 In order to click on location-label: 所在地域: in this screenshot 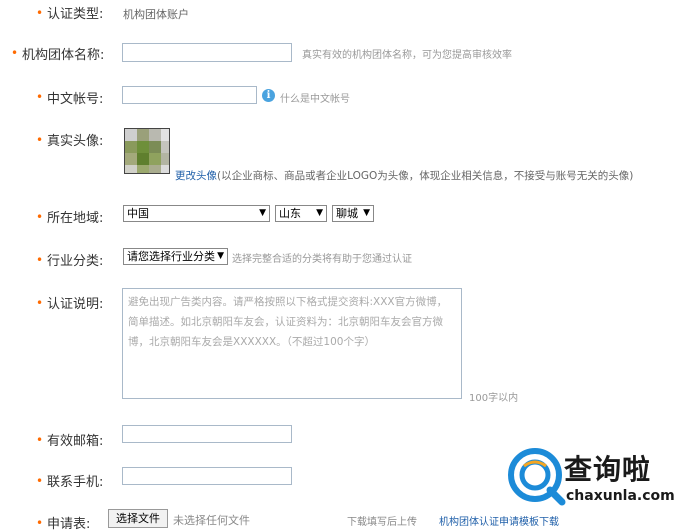, I will do `click(75, 218)`.